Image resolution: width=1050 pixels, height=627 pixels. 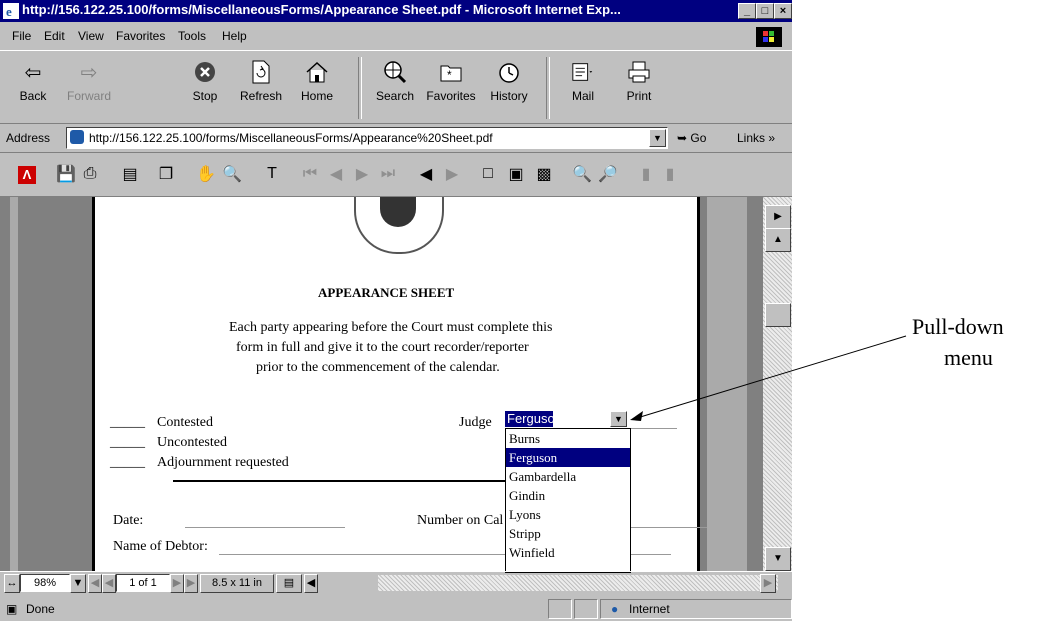 I want to click on annotation-line-2: menu, so click(x=968, y=357).